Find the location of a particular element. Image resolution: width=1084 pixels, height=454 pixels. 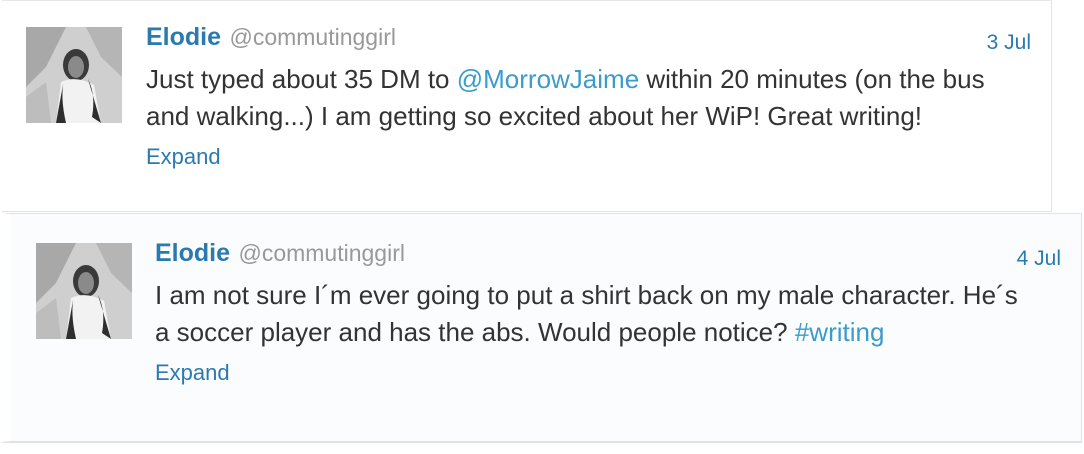

tweet-date: 4 Jul is located at coordinates (1039, 259).